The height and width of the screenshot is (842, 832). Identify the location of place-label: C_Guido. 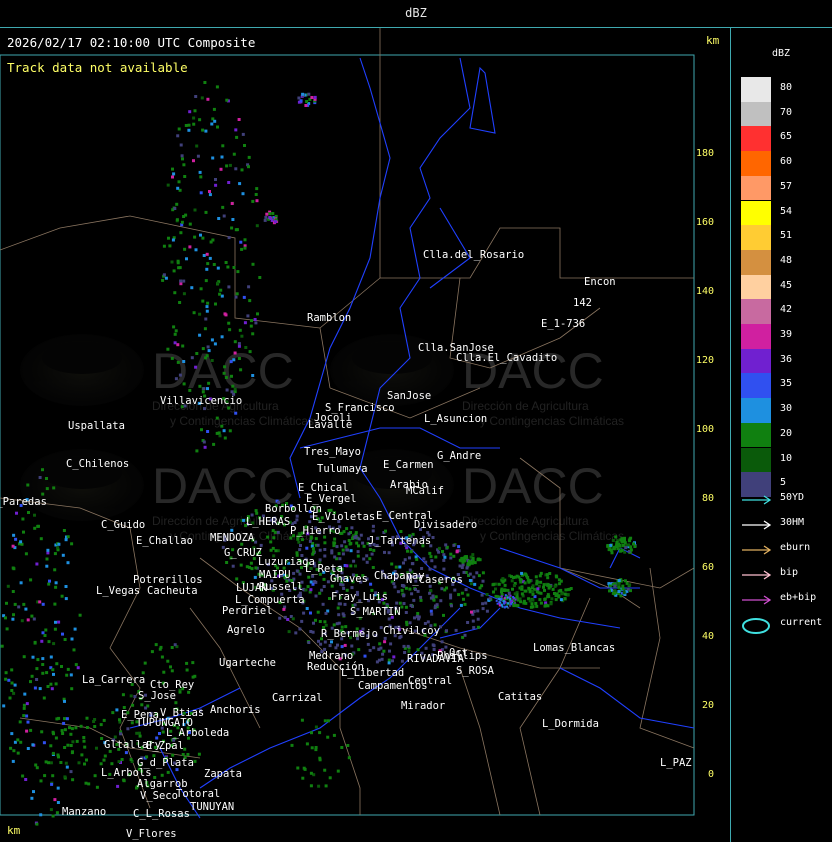
(123, 525).